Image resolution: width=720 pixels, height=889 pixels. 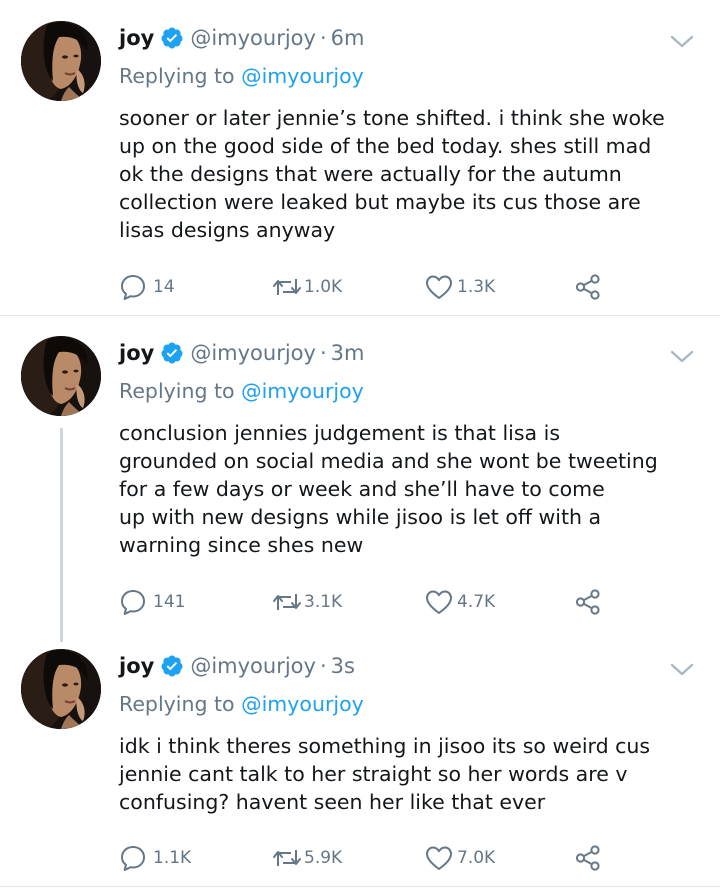 I want to click on reply-button: 141, so click(x=152, y=602).